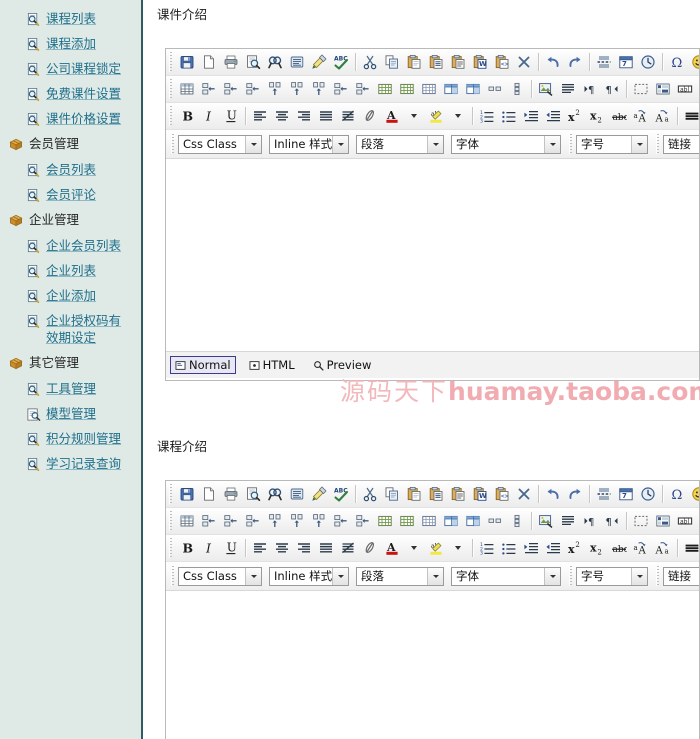  Describe the element at coordinates (253, 62) in the screenshot. I see `print-preview-icon` at that location.